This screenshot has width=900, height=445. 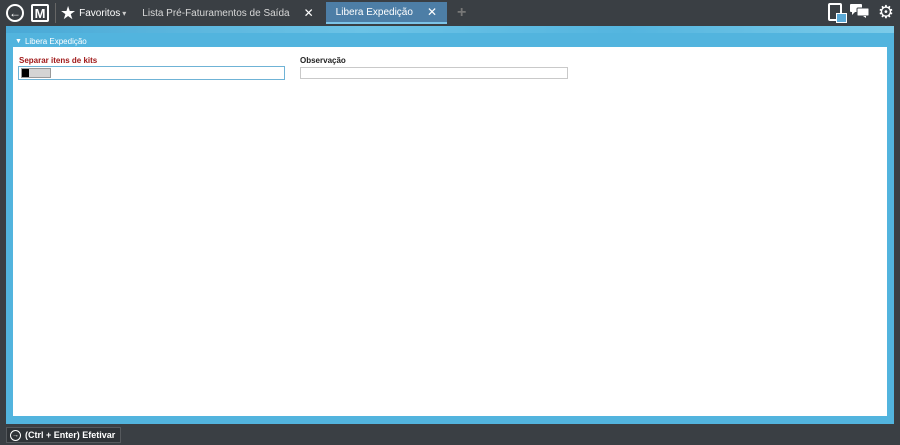 I want to click on tab-libera-expedicao: Libera Expedição ✕, so click(x=386, y=13).